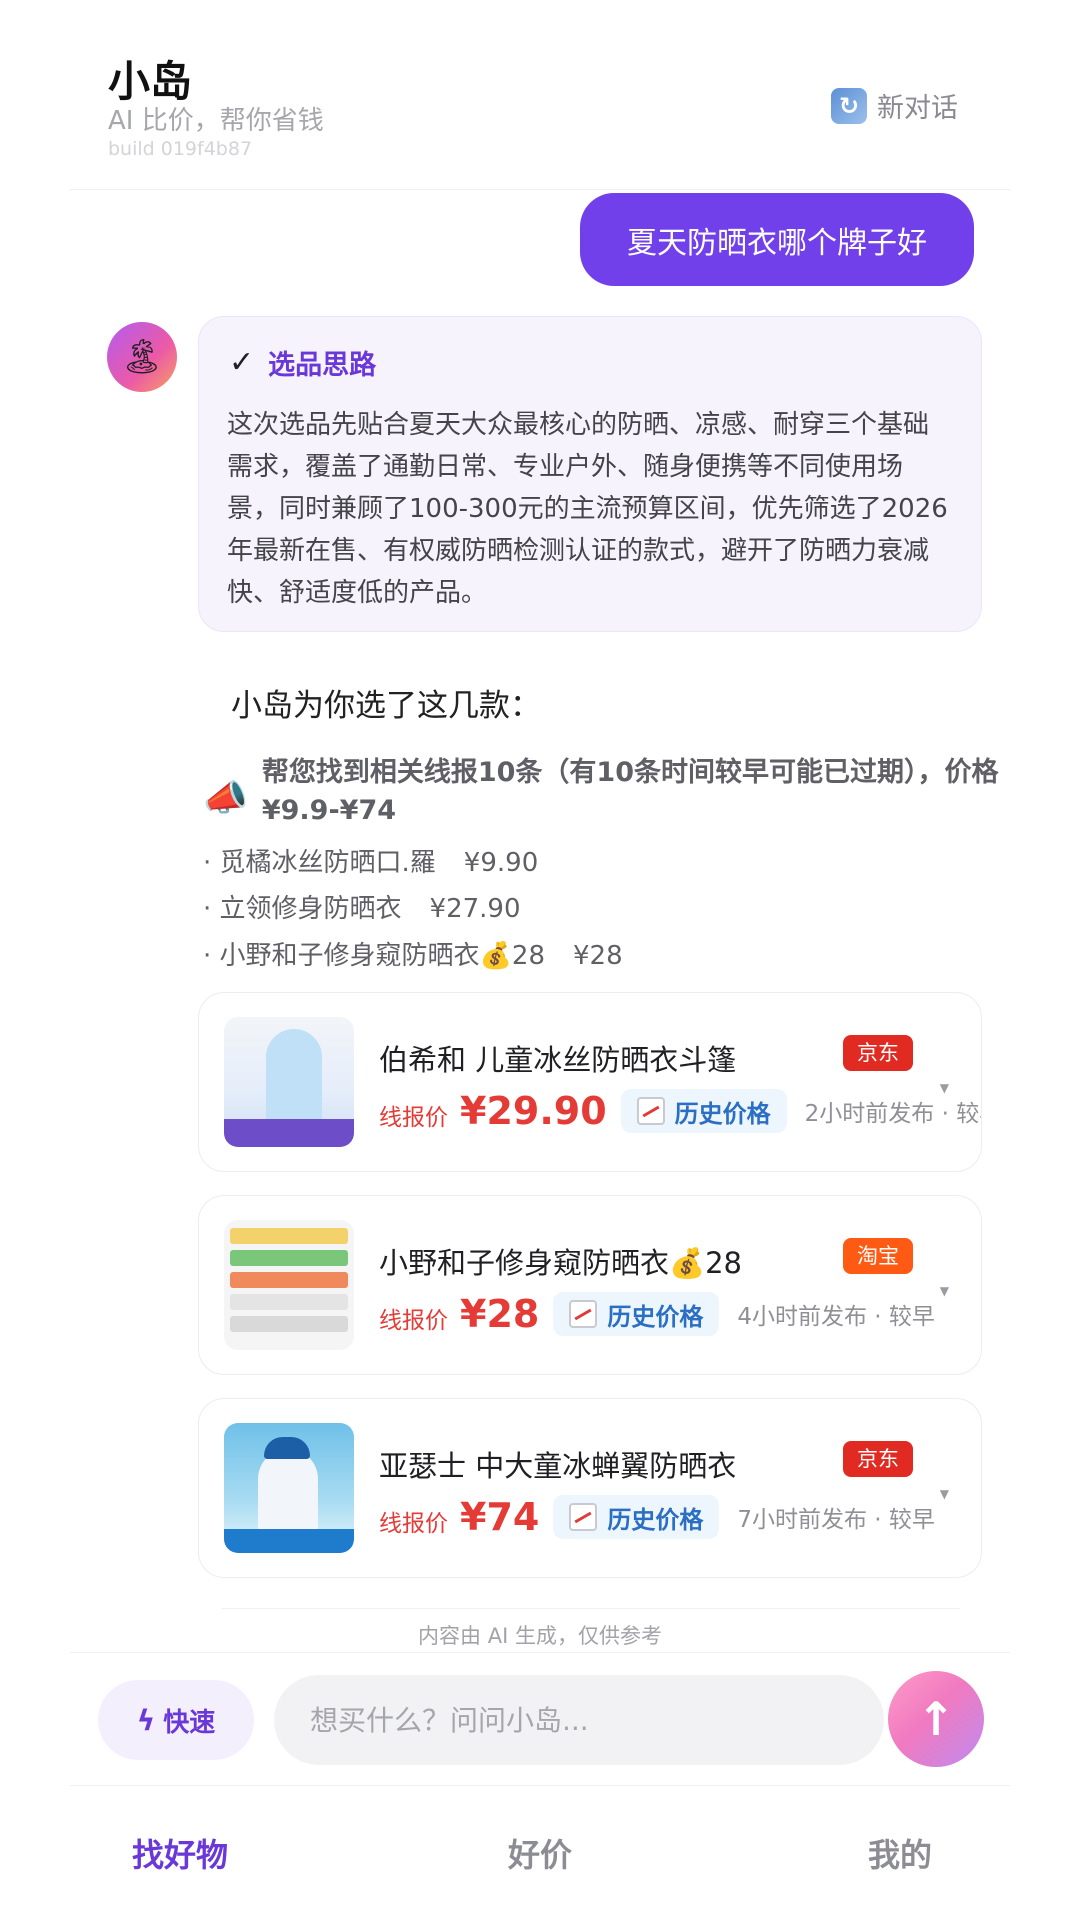 The image size is (1080, 1920). I want to click on quick-mode-button: ϟ 快速, so click(176, 1720).